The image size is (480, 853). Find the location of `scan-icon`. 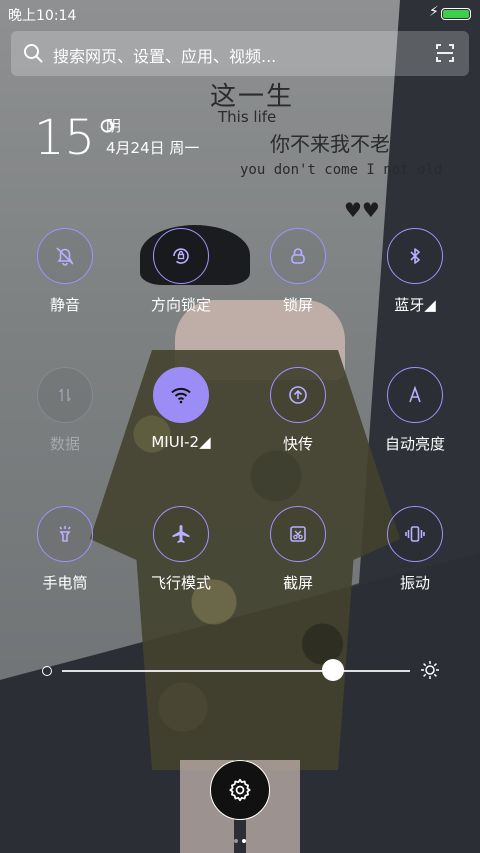

scan-icon is located at coordinates (445, 53).